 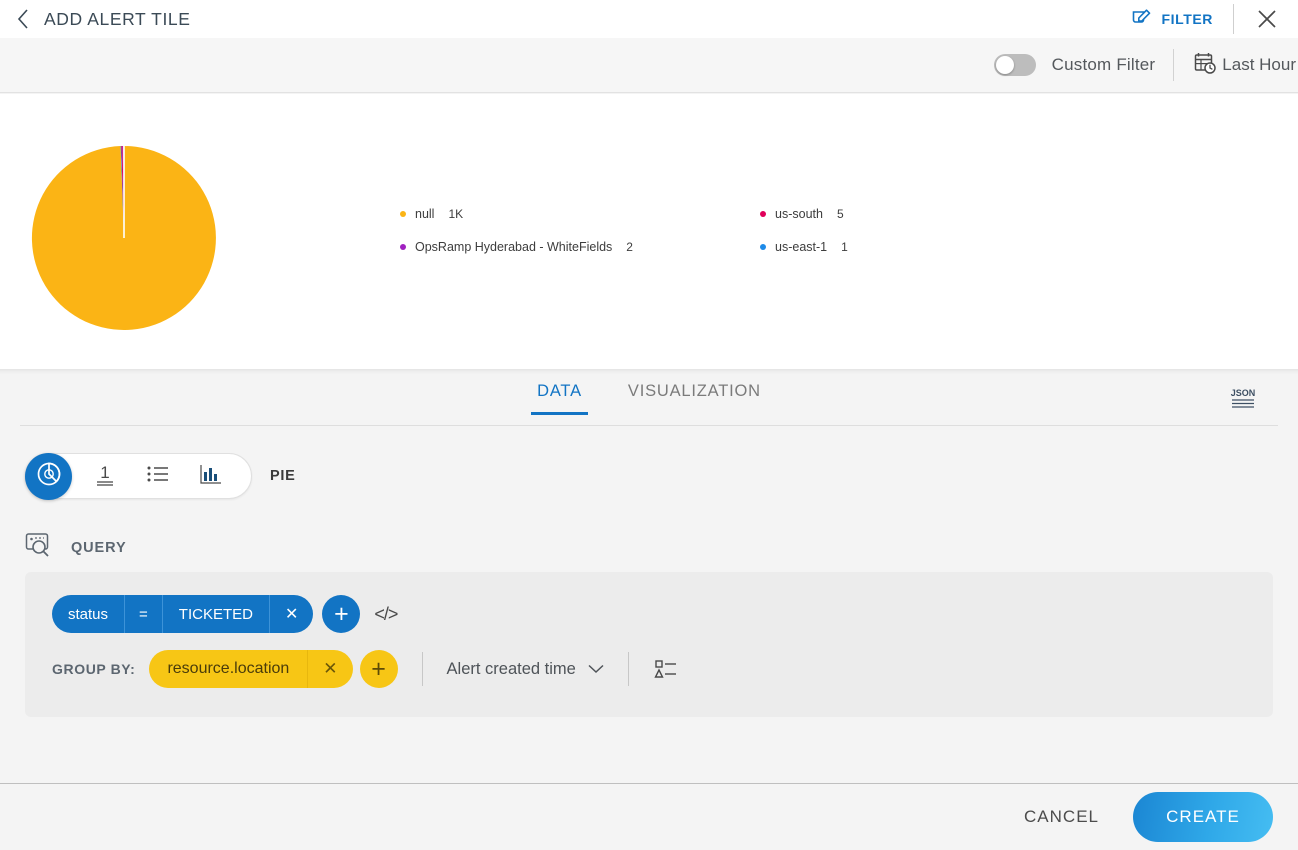 What do you see at coordinates (228, 669) in the screenshot?
I see `group-by-chip-value: resource.location` at bounding box center [228, 669].